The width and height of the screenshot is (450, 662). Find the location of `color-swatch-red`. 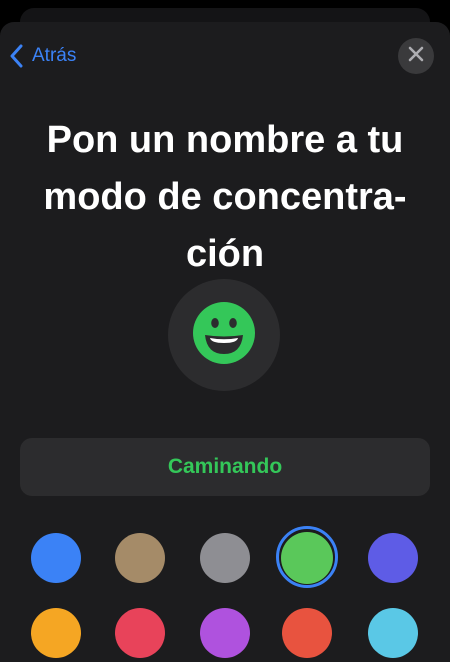

color-swatch-red is located at coordinates (140, 633).